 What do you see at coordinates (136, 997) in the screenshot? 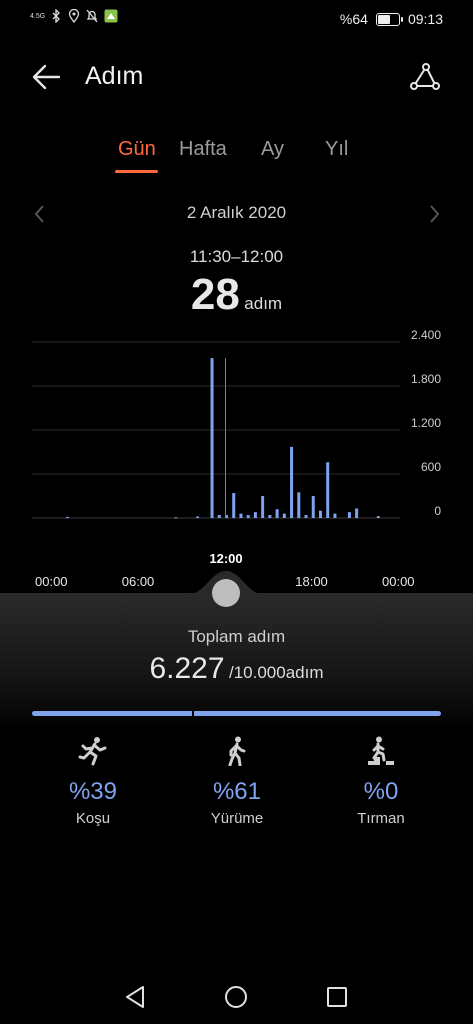
I see `nav-back-icon` at bounding box center [136, 997].